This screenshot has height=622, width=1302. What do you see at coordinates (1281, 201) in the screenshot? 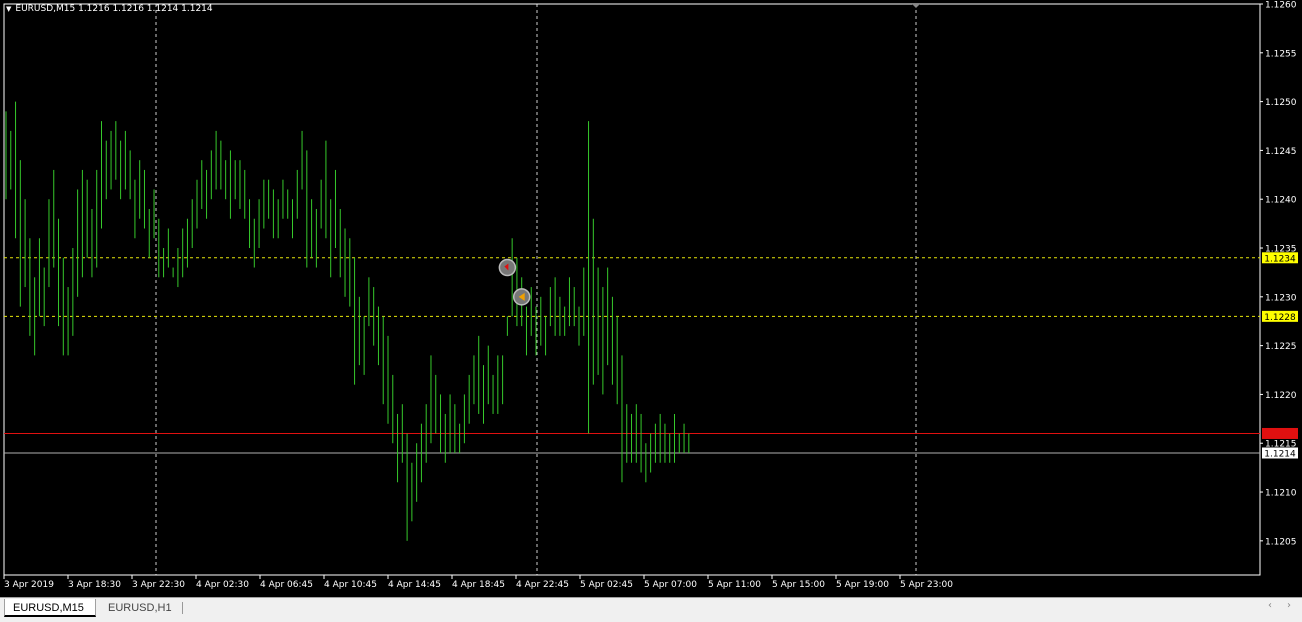
I see `y-tick-label: 1.1240` at bounding box center [1281, 201].